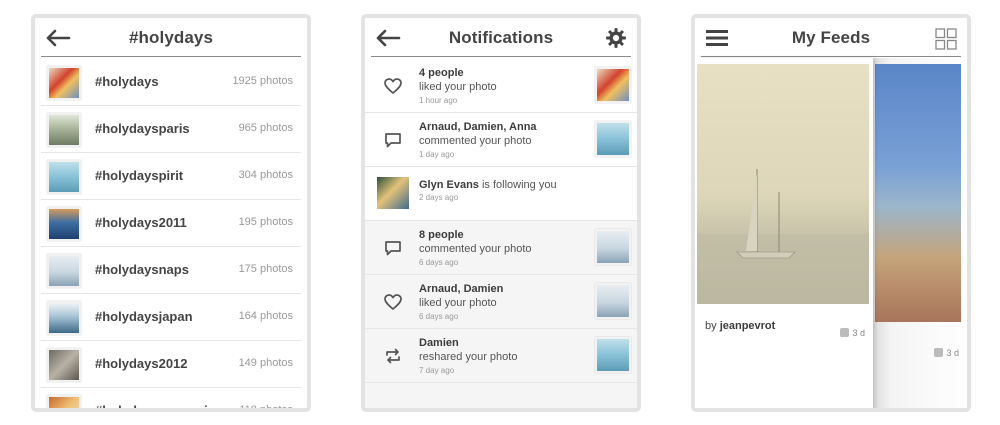 The image size is (1000, 425). I want to click on hashtag-row: #holydaysnaps 175 photos, so click(171, 270).